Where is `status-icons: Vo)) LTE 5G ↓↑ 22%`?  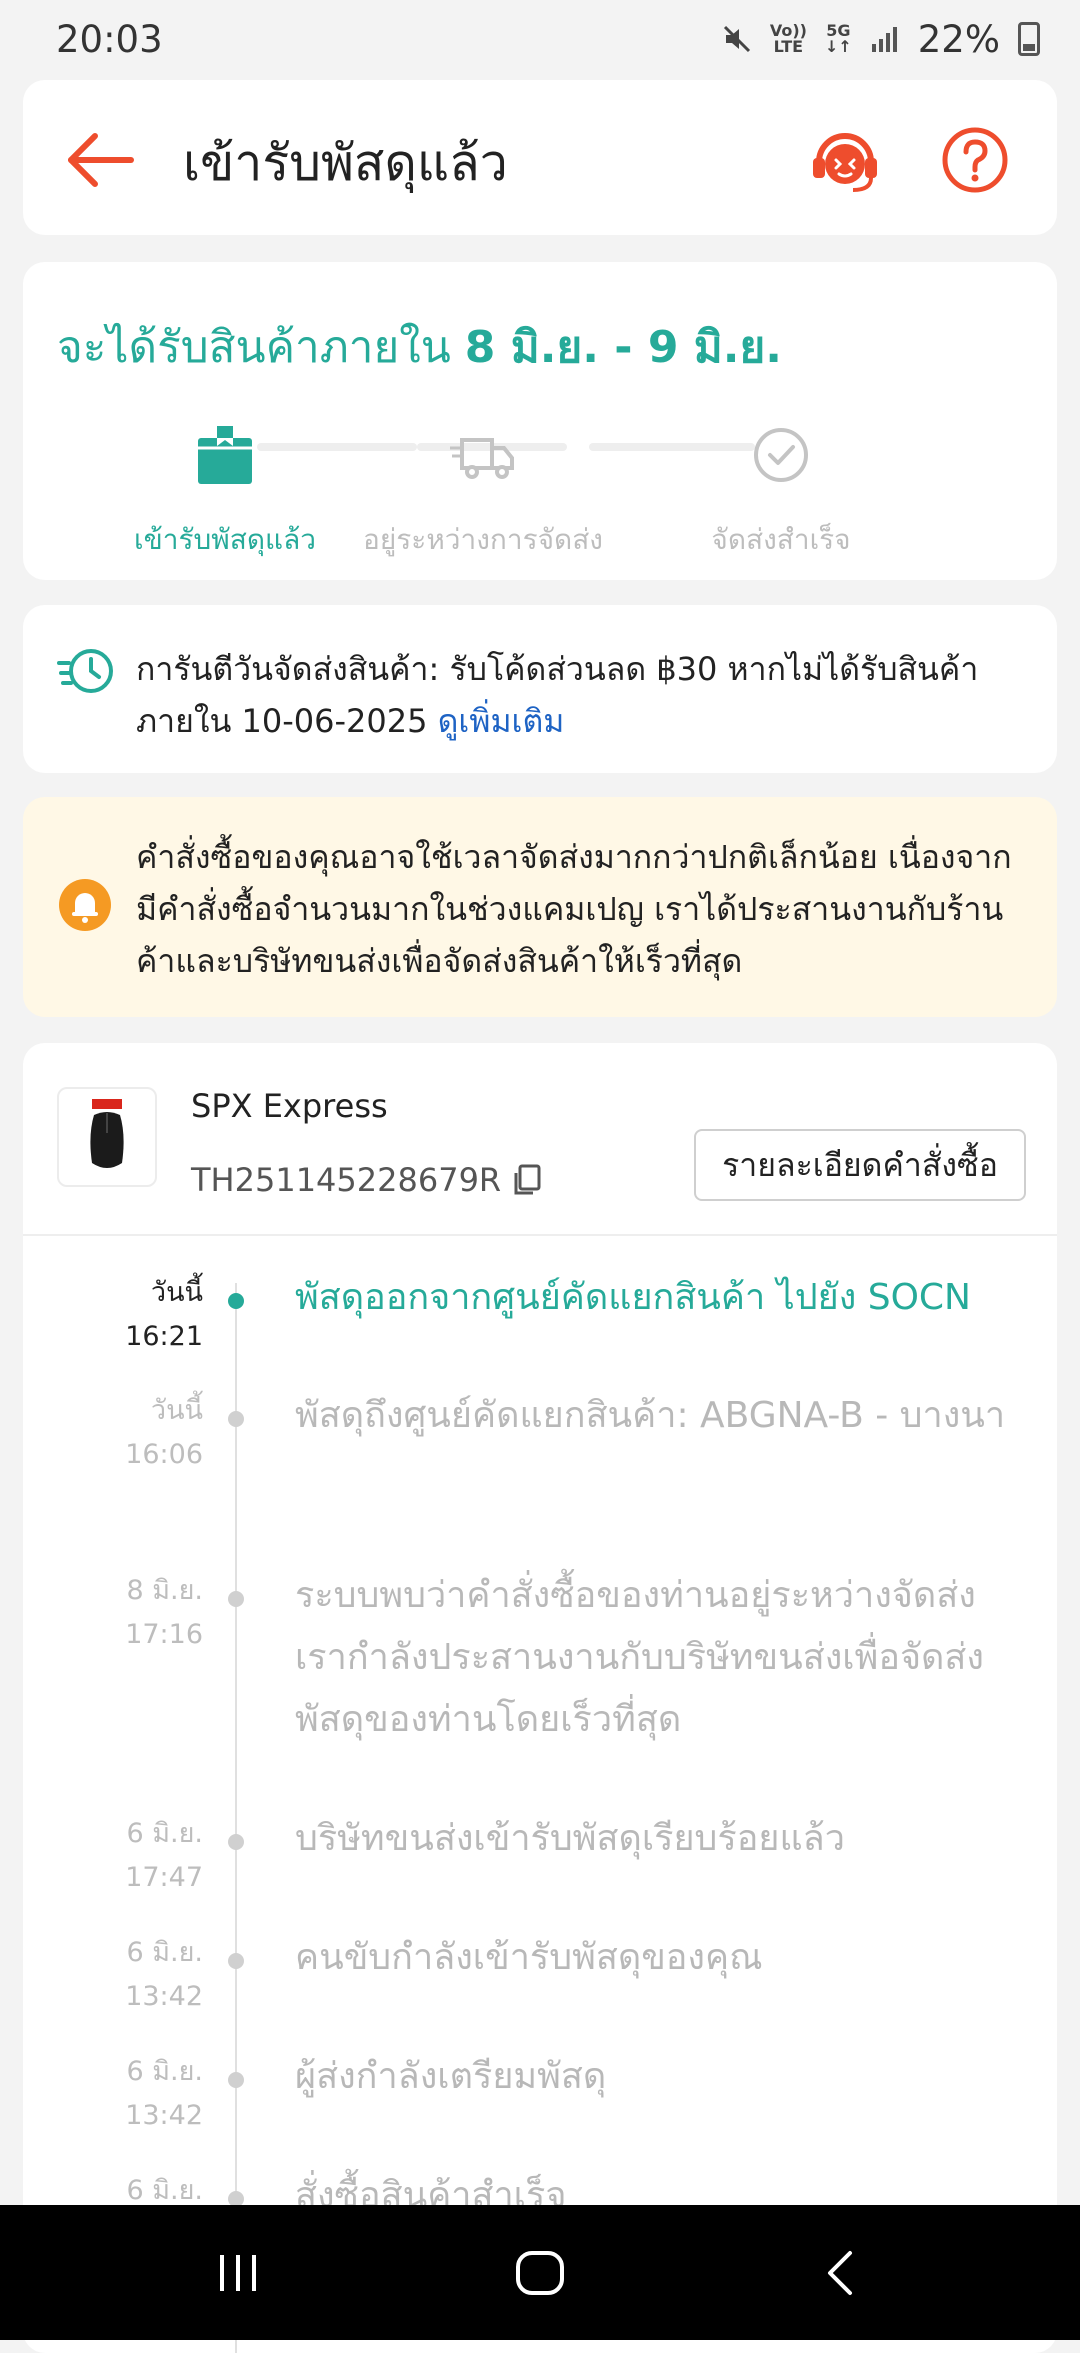
status-icons: Vo)) LTE 5G ↓↑ 22% is located at coordinates (881, 39).